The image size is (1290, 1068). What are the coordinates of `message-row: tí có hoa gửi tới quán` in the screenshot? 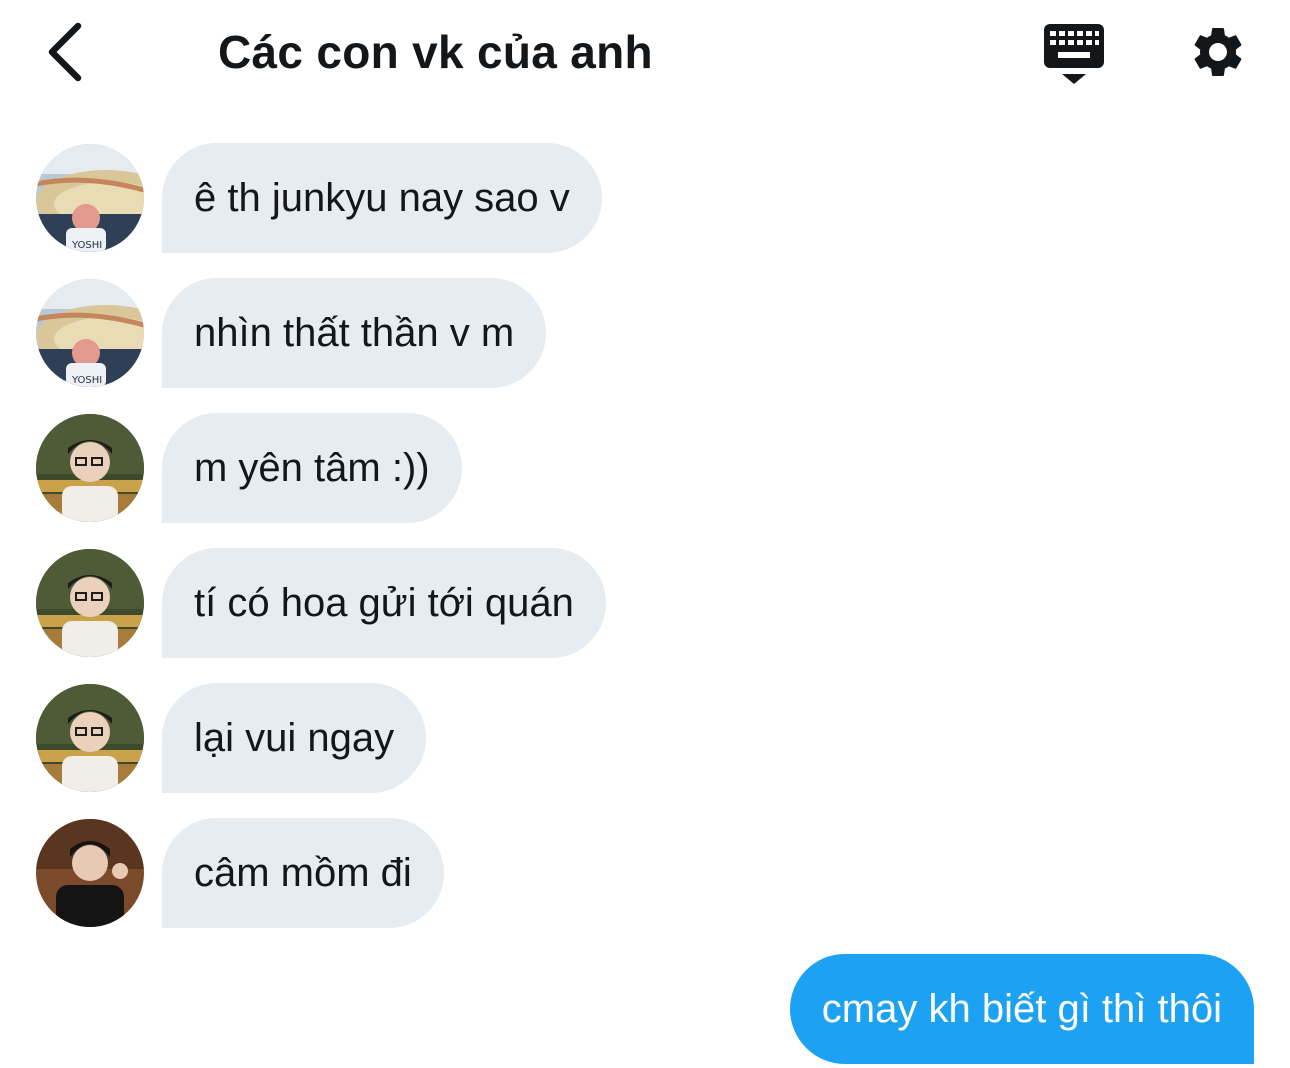 It's located at (645, 603).